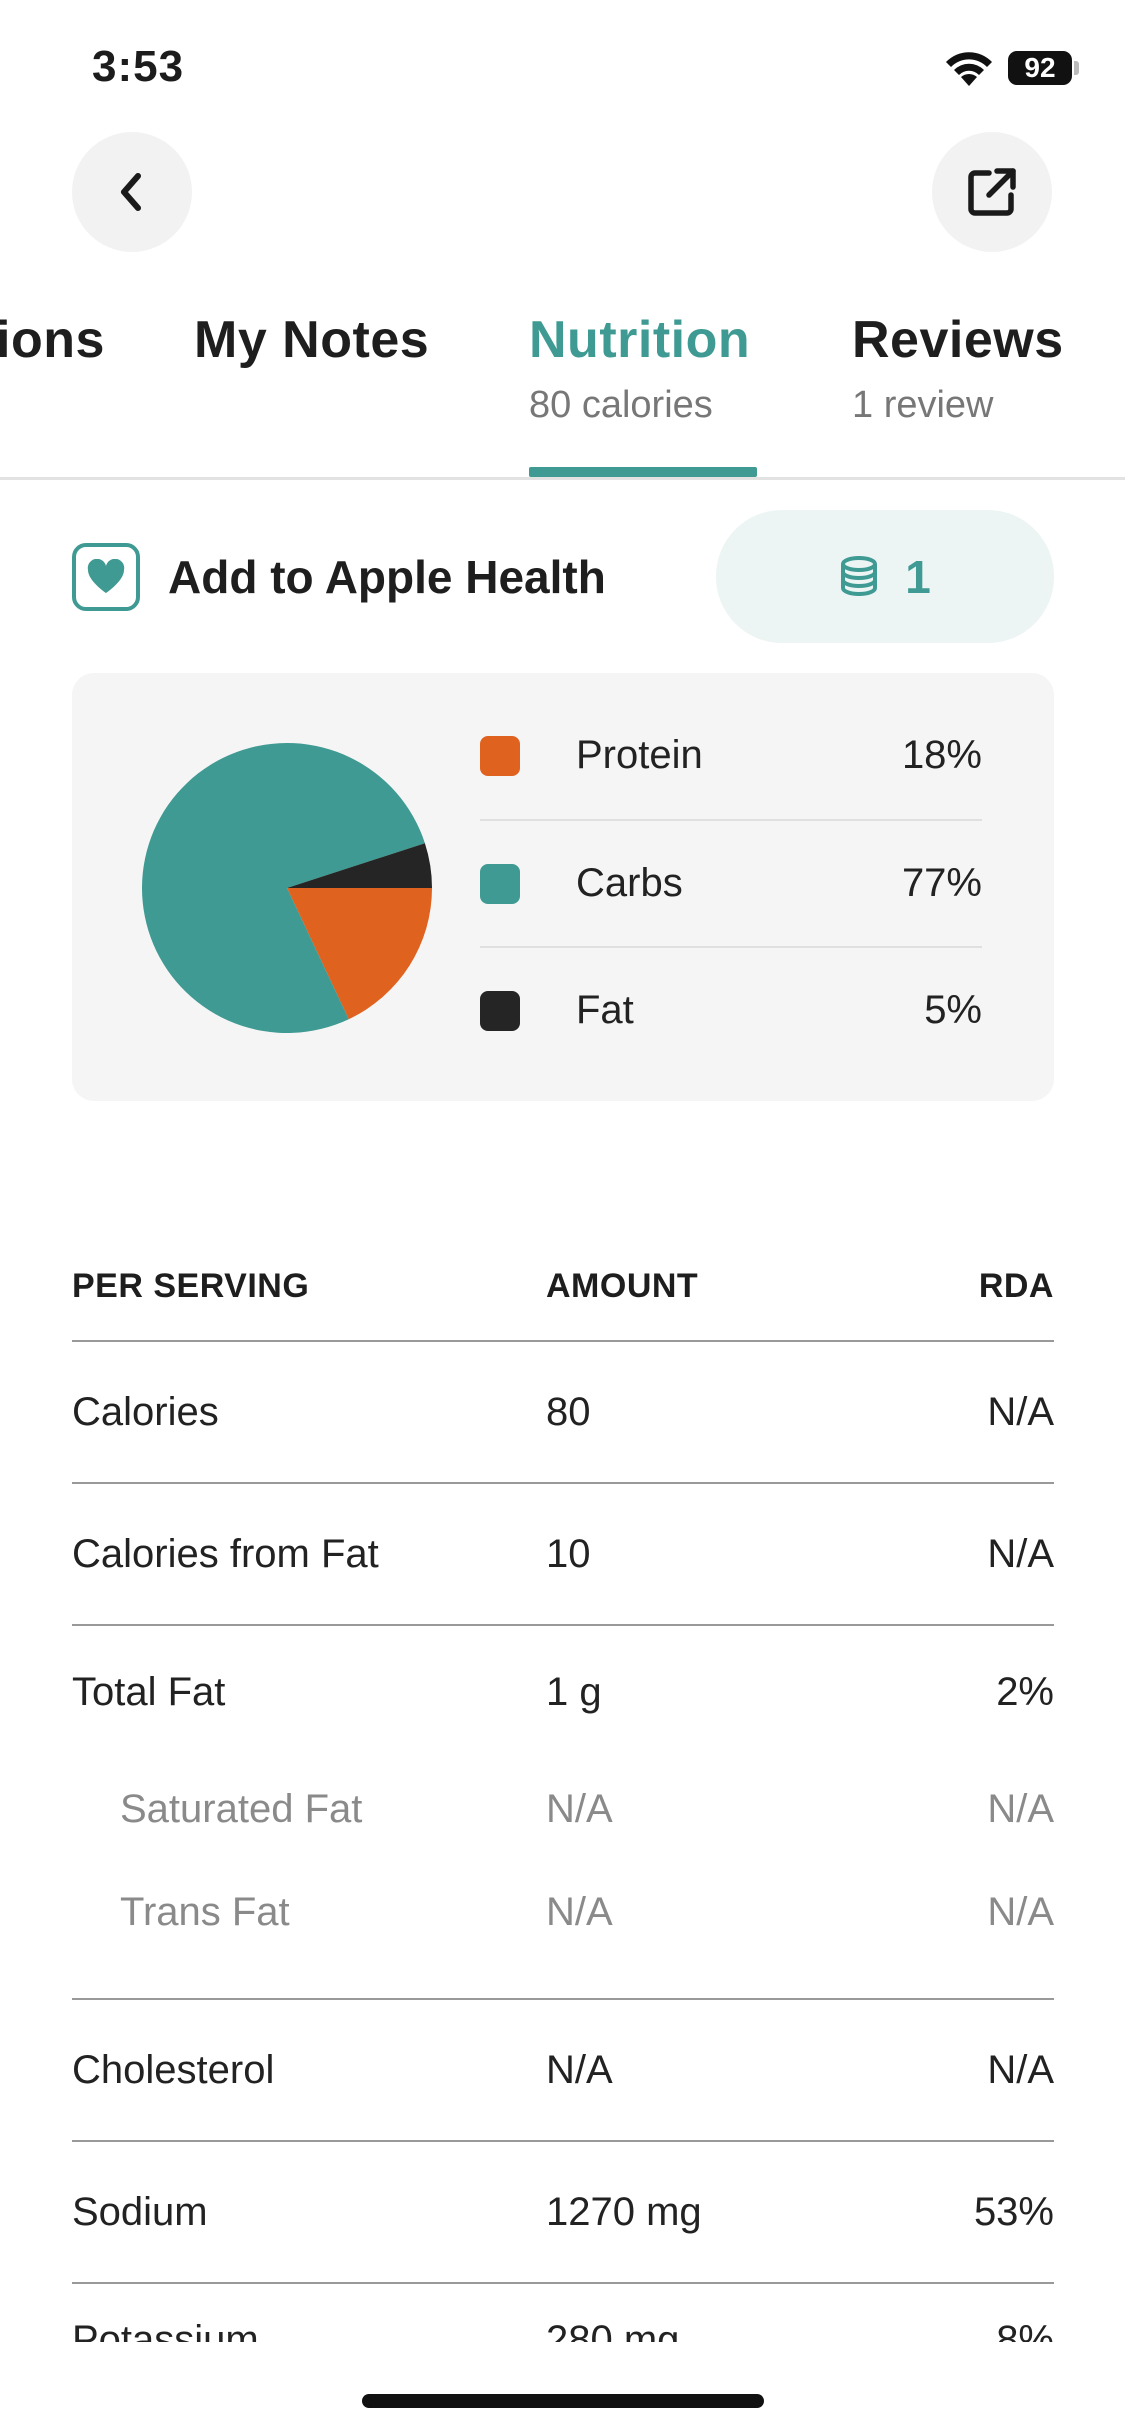 Image resolution: width=1125 pixels, height=2436 pixels. I want to click on header-rda: RDA, so click(1016, 1285).